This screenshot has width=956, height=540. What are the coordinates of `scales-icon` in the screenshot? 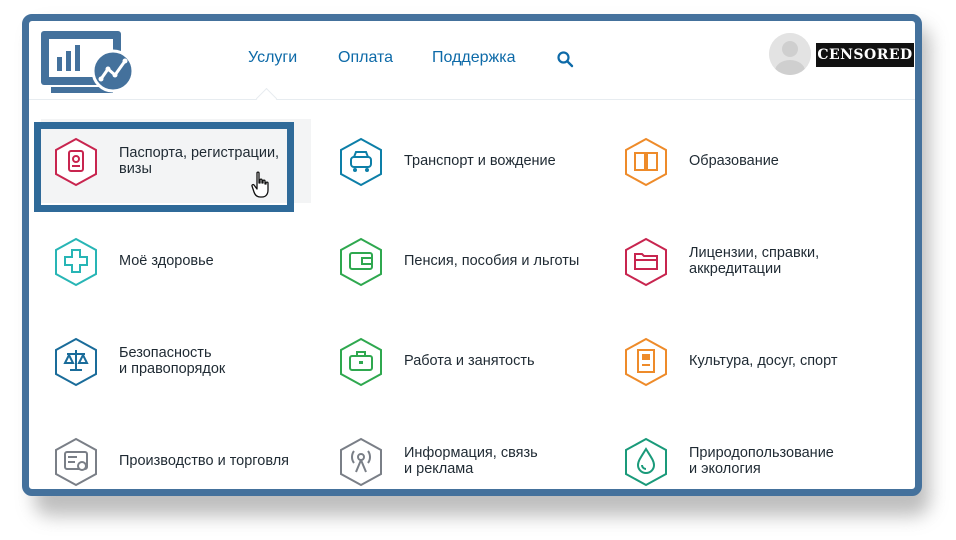 It's located at (76, 362).